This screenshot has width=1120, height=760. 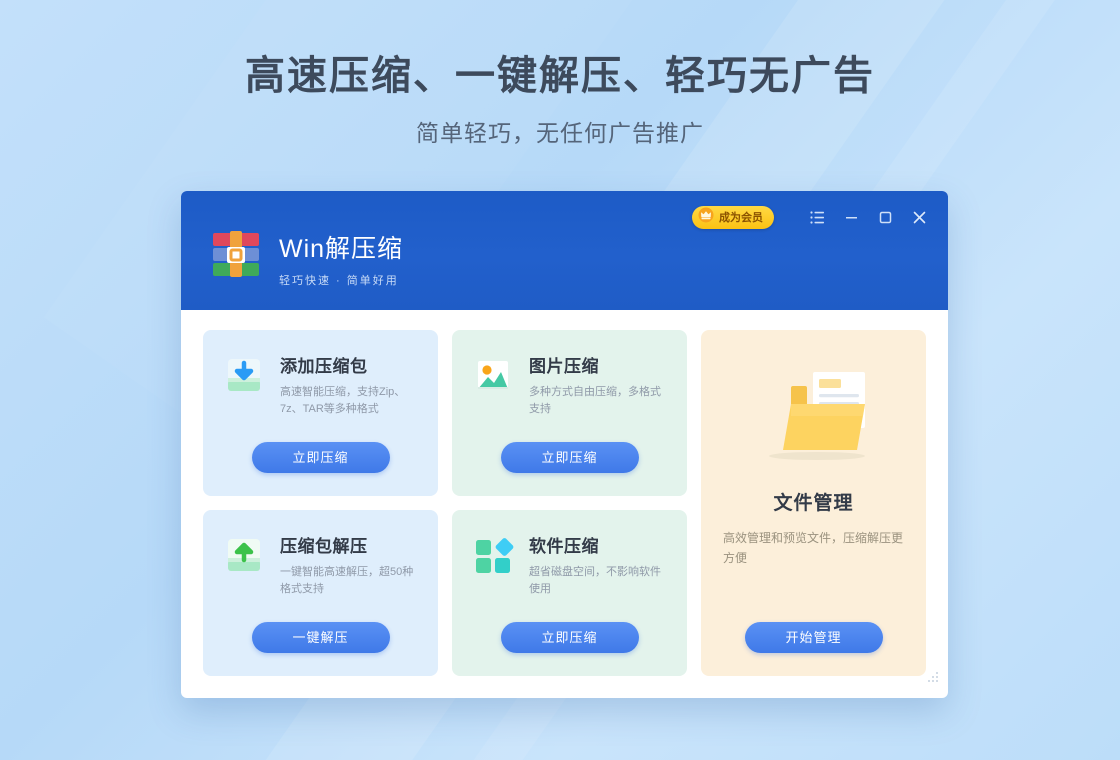 I want to click on card-text: 图片压缩 多种方式自由压缩，多格式支持, so click(x=596, y=385).